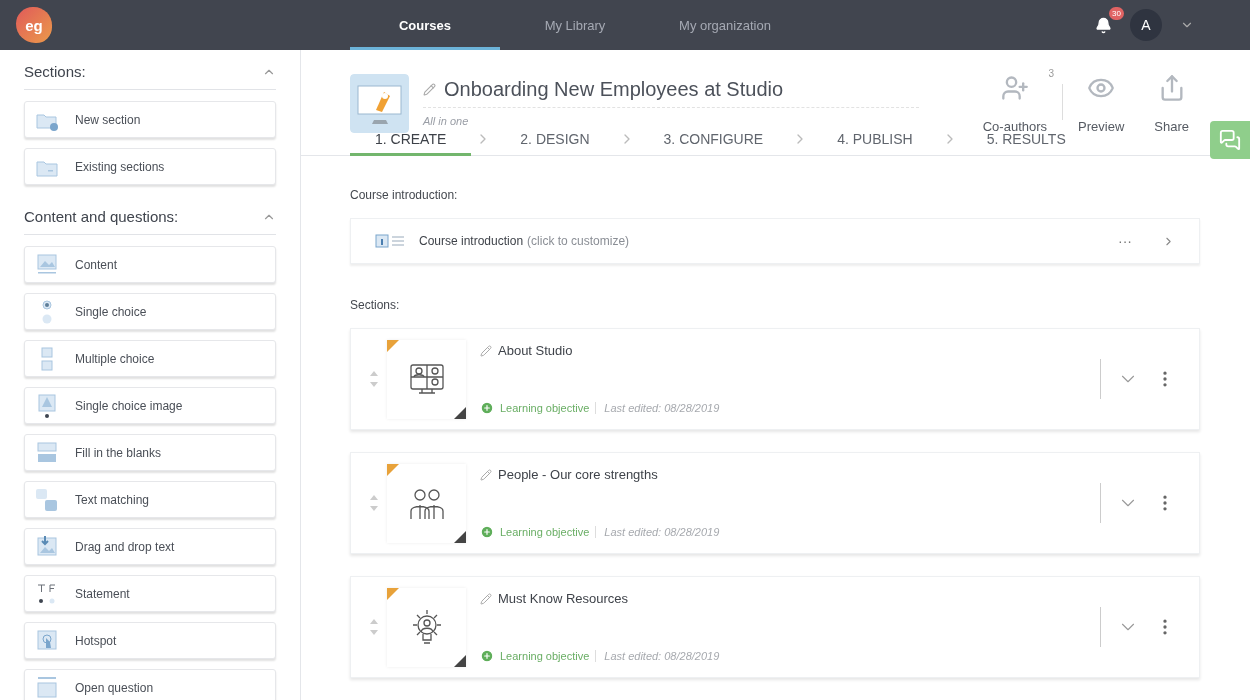  What do you see at coordinates (578, 474) in the screenshot?
I see `section-title: People - Our core strengths` at bounding box center [578, 474].